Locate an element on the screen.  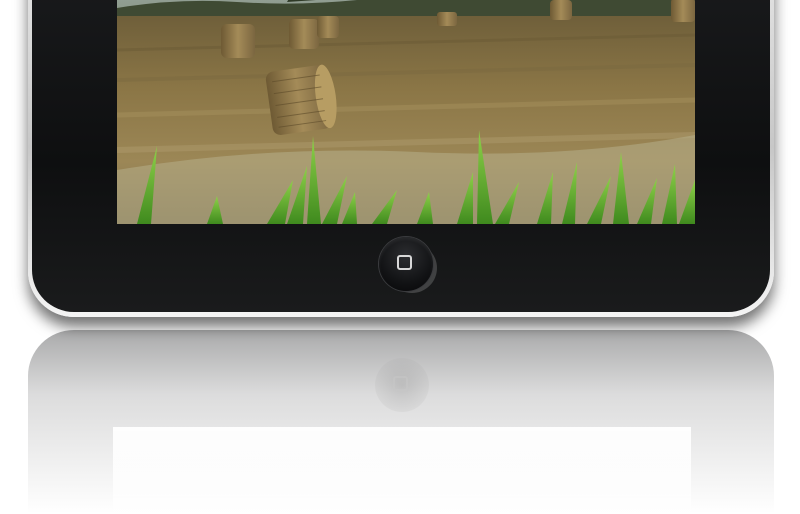
reflection-home-button is located at coordinates (402, 385).